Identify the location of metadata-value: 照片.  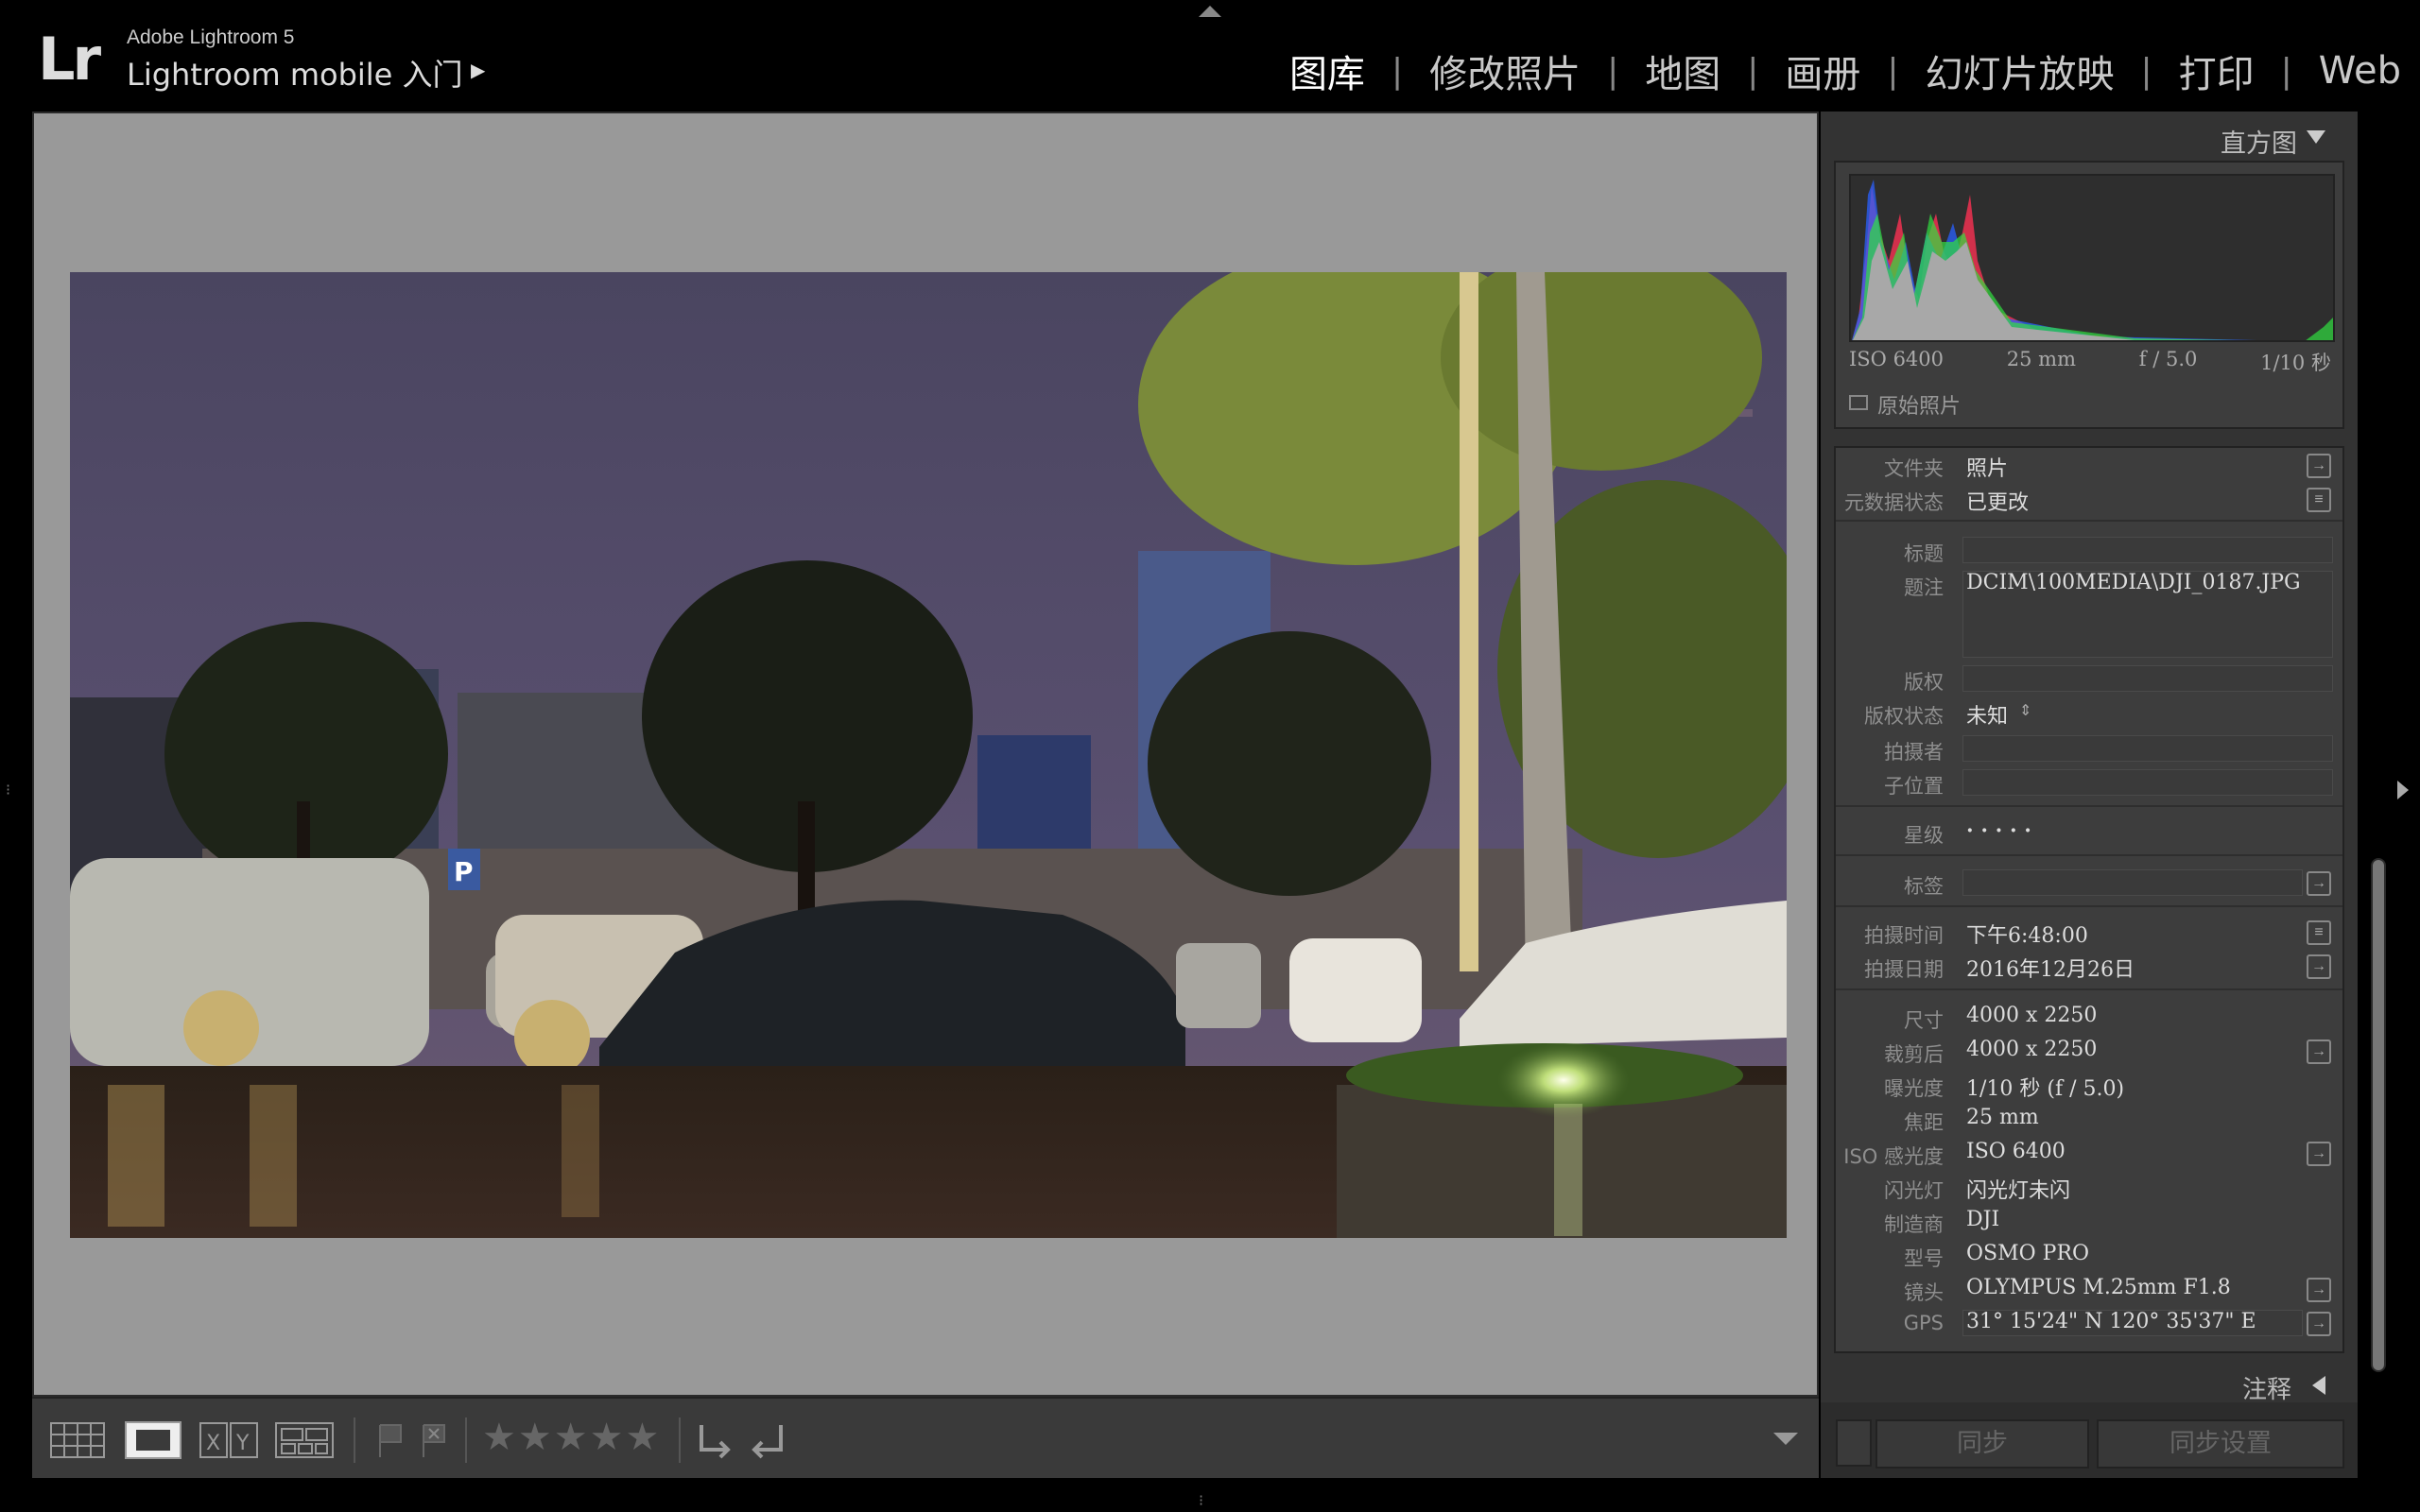
(1987, 469).